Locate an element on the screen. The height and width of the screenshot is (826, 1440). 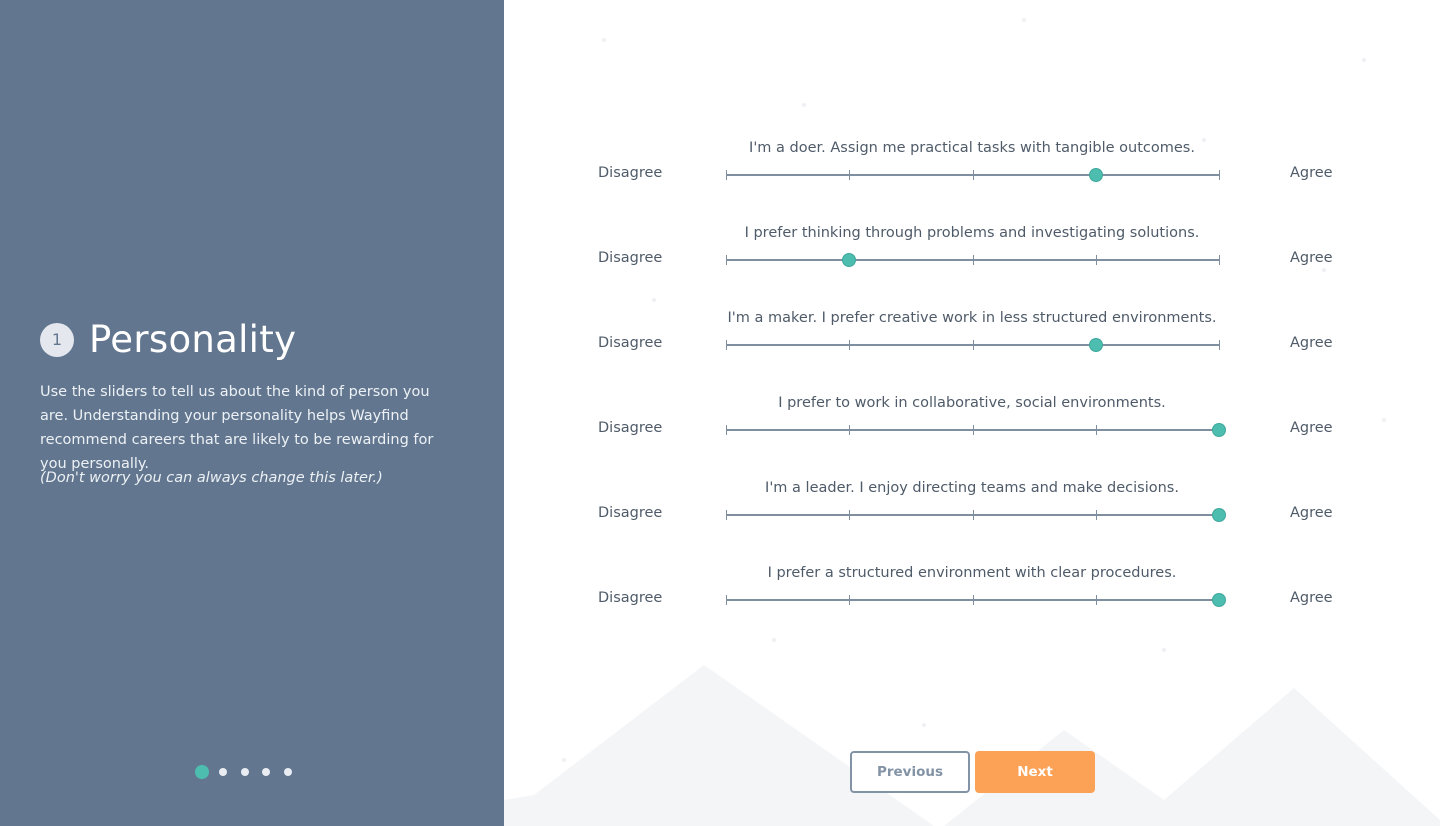
previous-button: Previous is located at coordinates (910, 772).